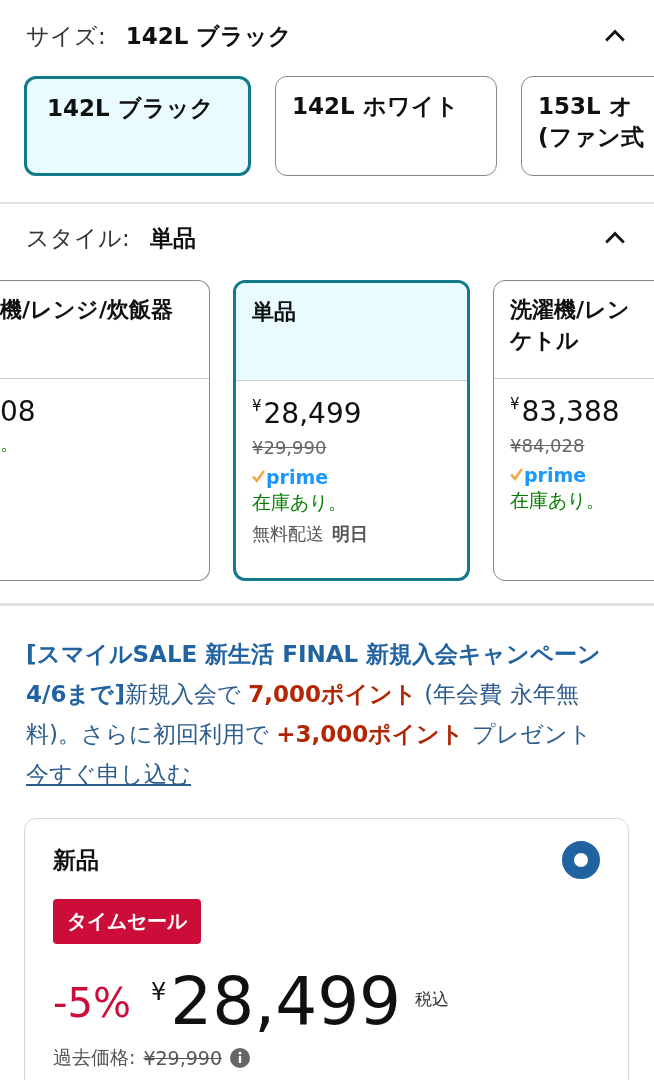  I want to click on style-label: スタイル:, so click(78, 238).